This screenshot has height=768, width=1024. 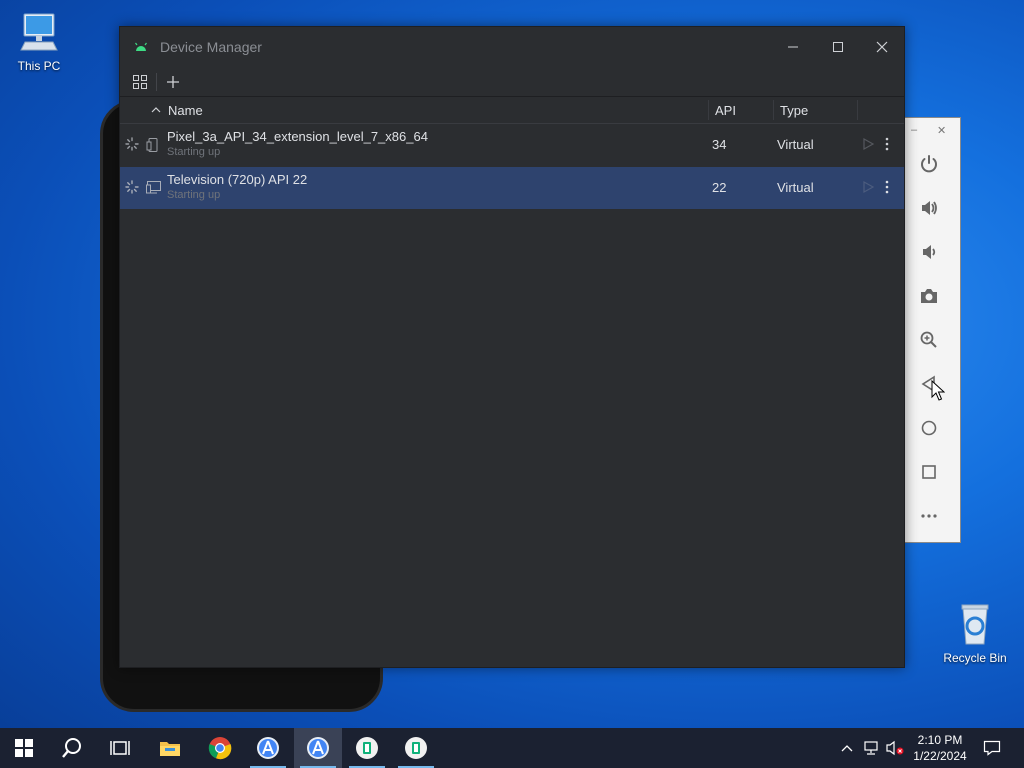 I want to click on device-api: 34, so click(x=719, y=144).